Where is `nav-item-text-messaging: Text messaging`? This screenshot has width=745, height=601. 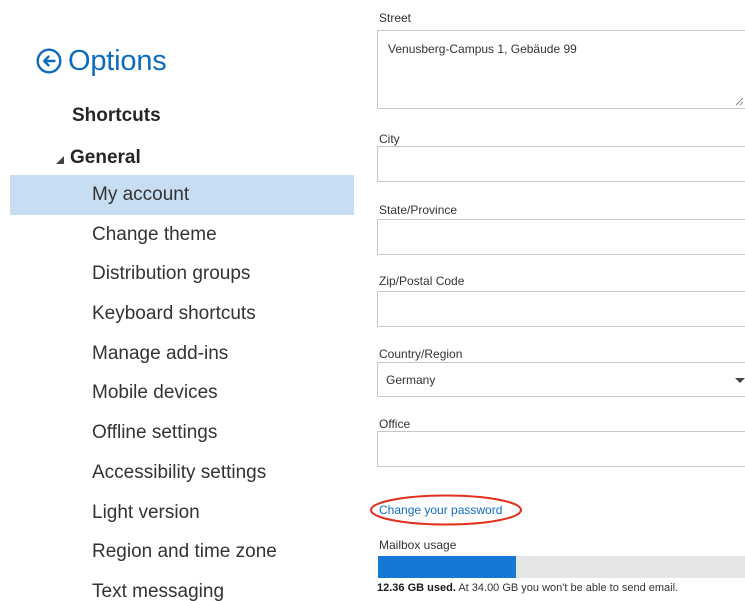
nav-item-text-messaging: Text messaging is located at coordinates (182, 586).